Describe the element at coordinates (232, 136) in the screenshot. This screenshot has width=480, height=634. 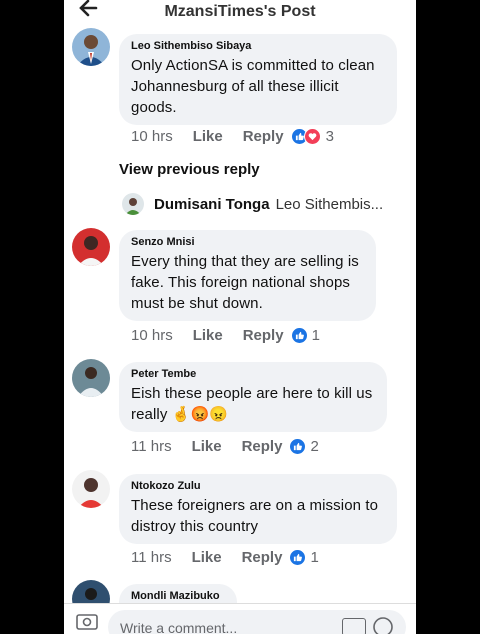
I see `comment-actions: 10 hrs Like Reply 3` at that location.